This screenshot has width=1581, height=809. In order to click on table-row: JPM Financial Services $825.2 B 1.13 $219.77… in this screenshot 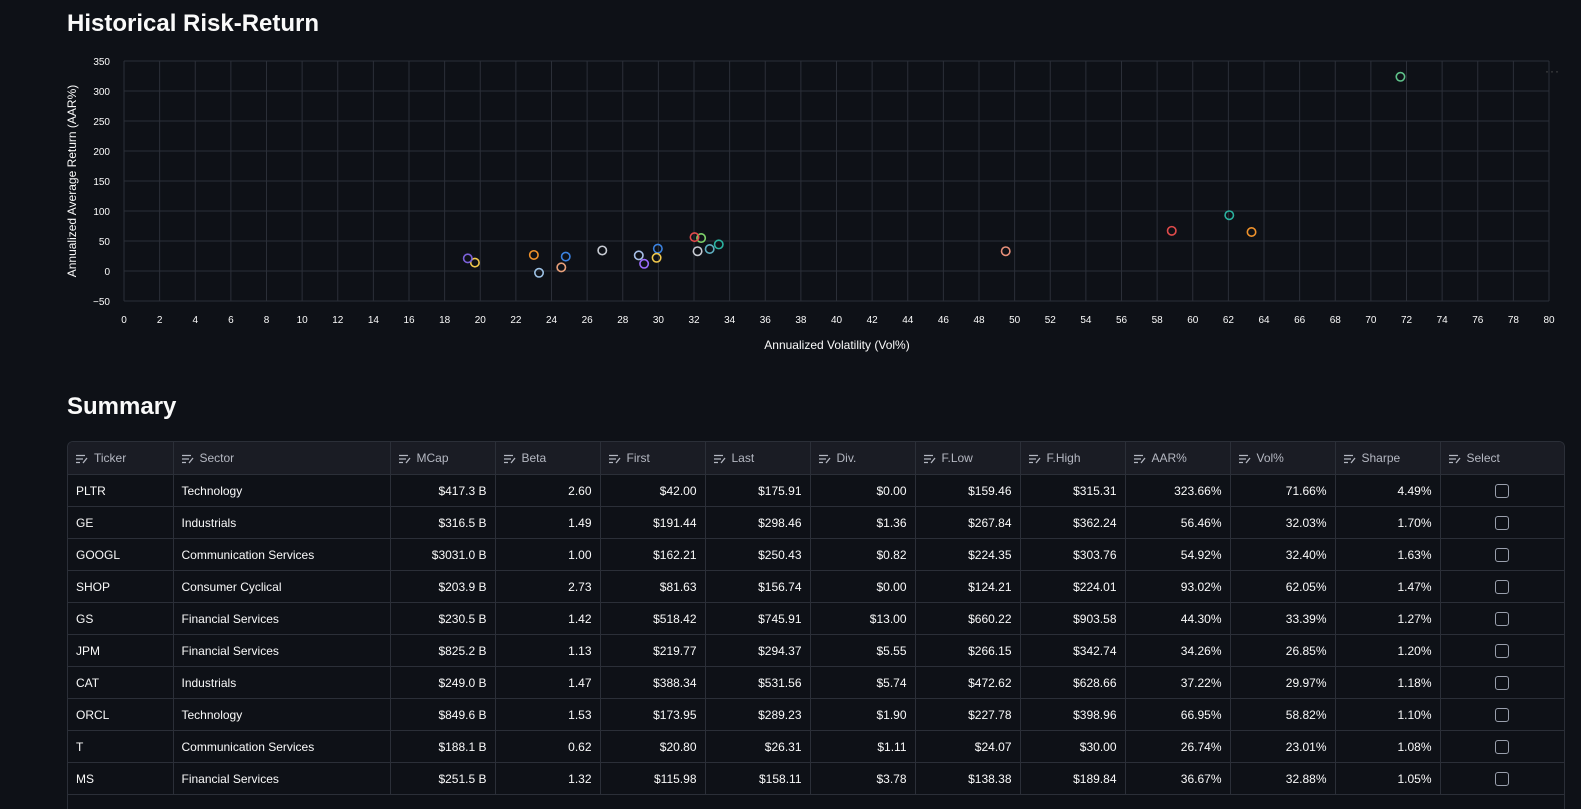, I will do `click(816, 650)`.